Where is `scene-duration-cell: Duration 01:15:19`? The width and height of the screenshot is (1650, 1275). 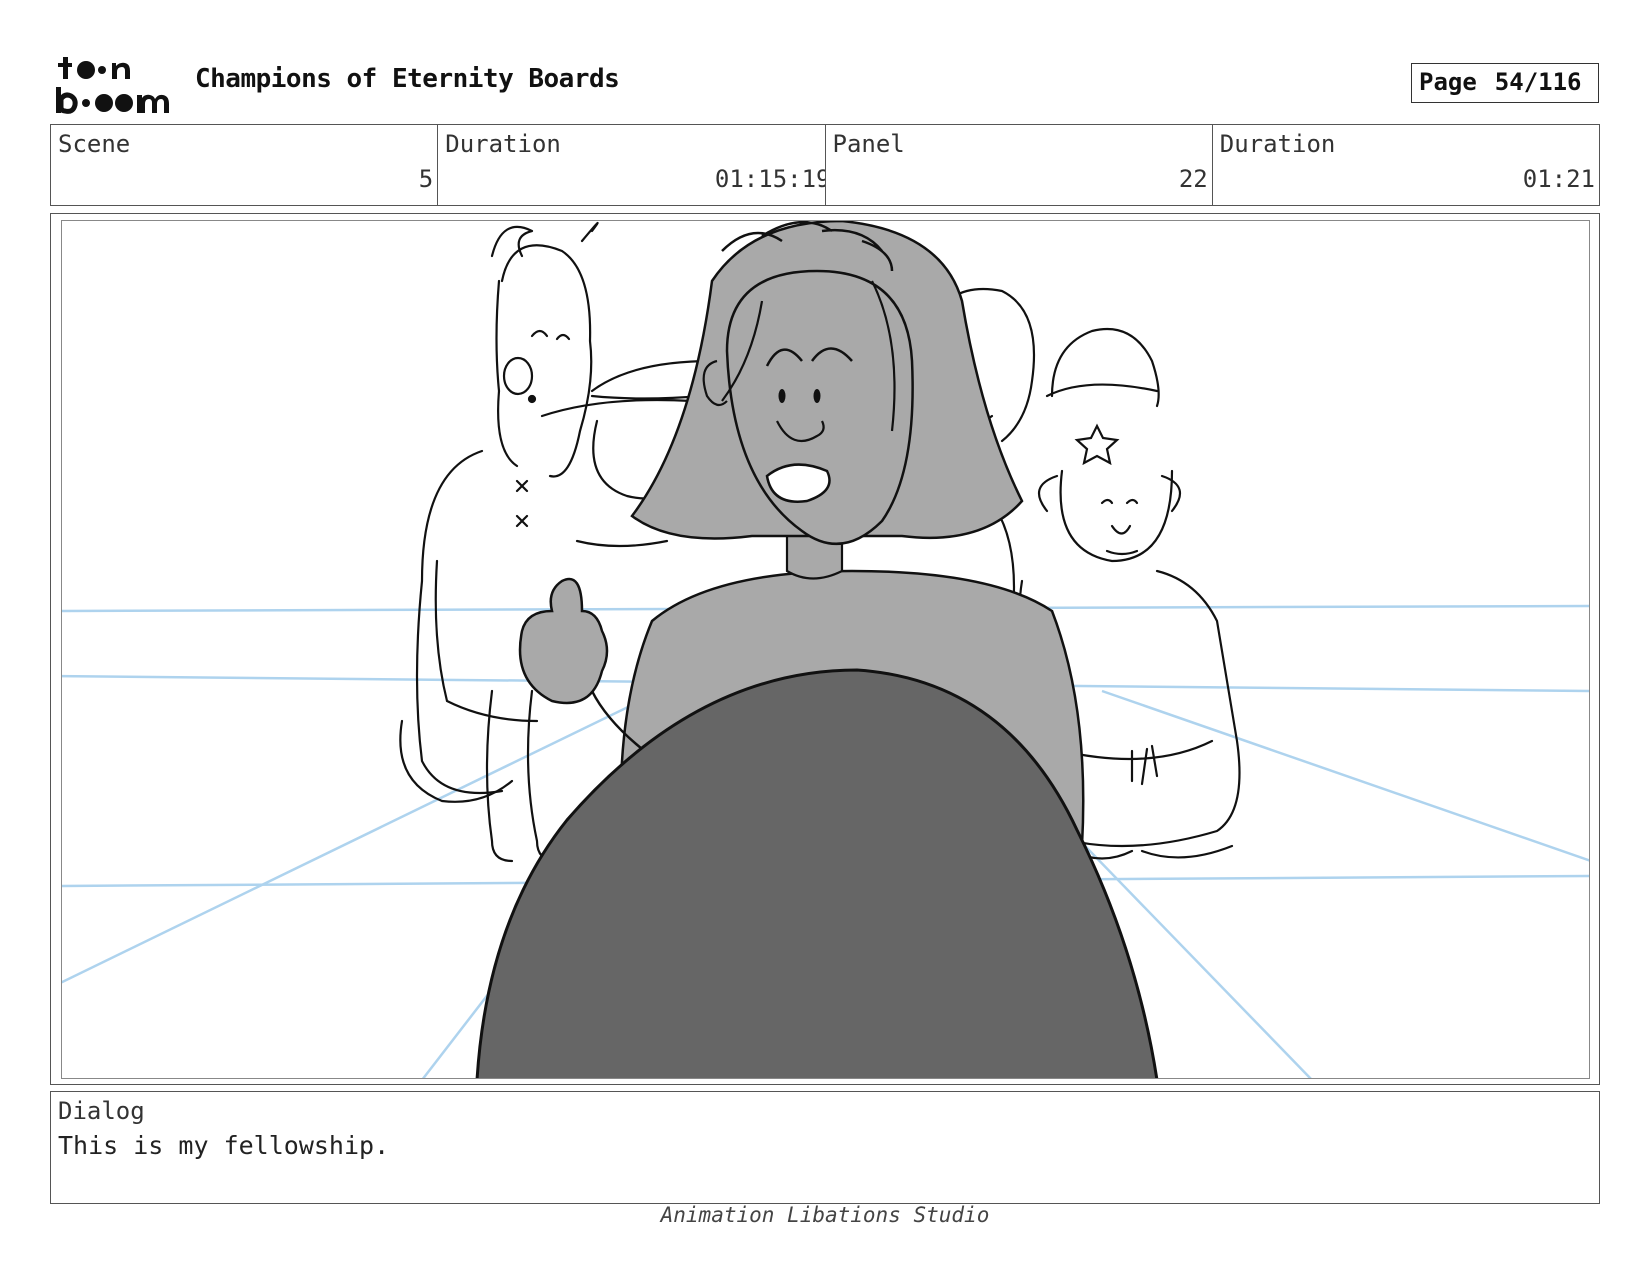
scene-duration-cell: Duration 01:15:19 is located at coordinates (632, 165).